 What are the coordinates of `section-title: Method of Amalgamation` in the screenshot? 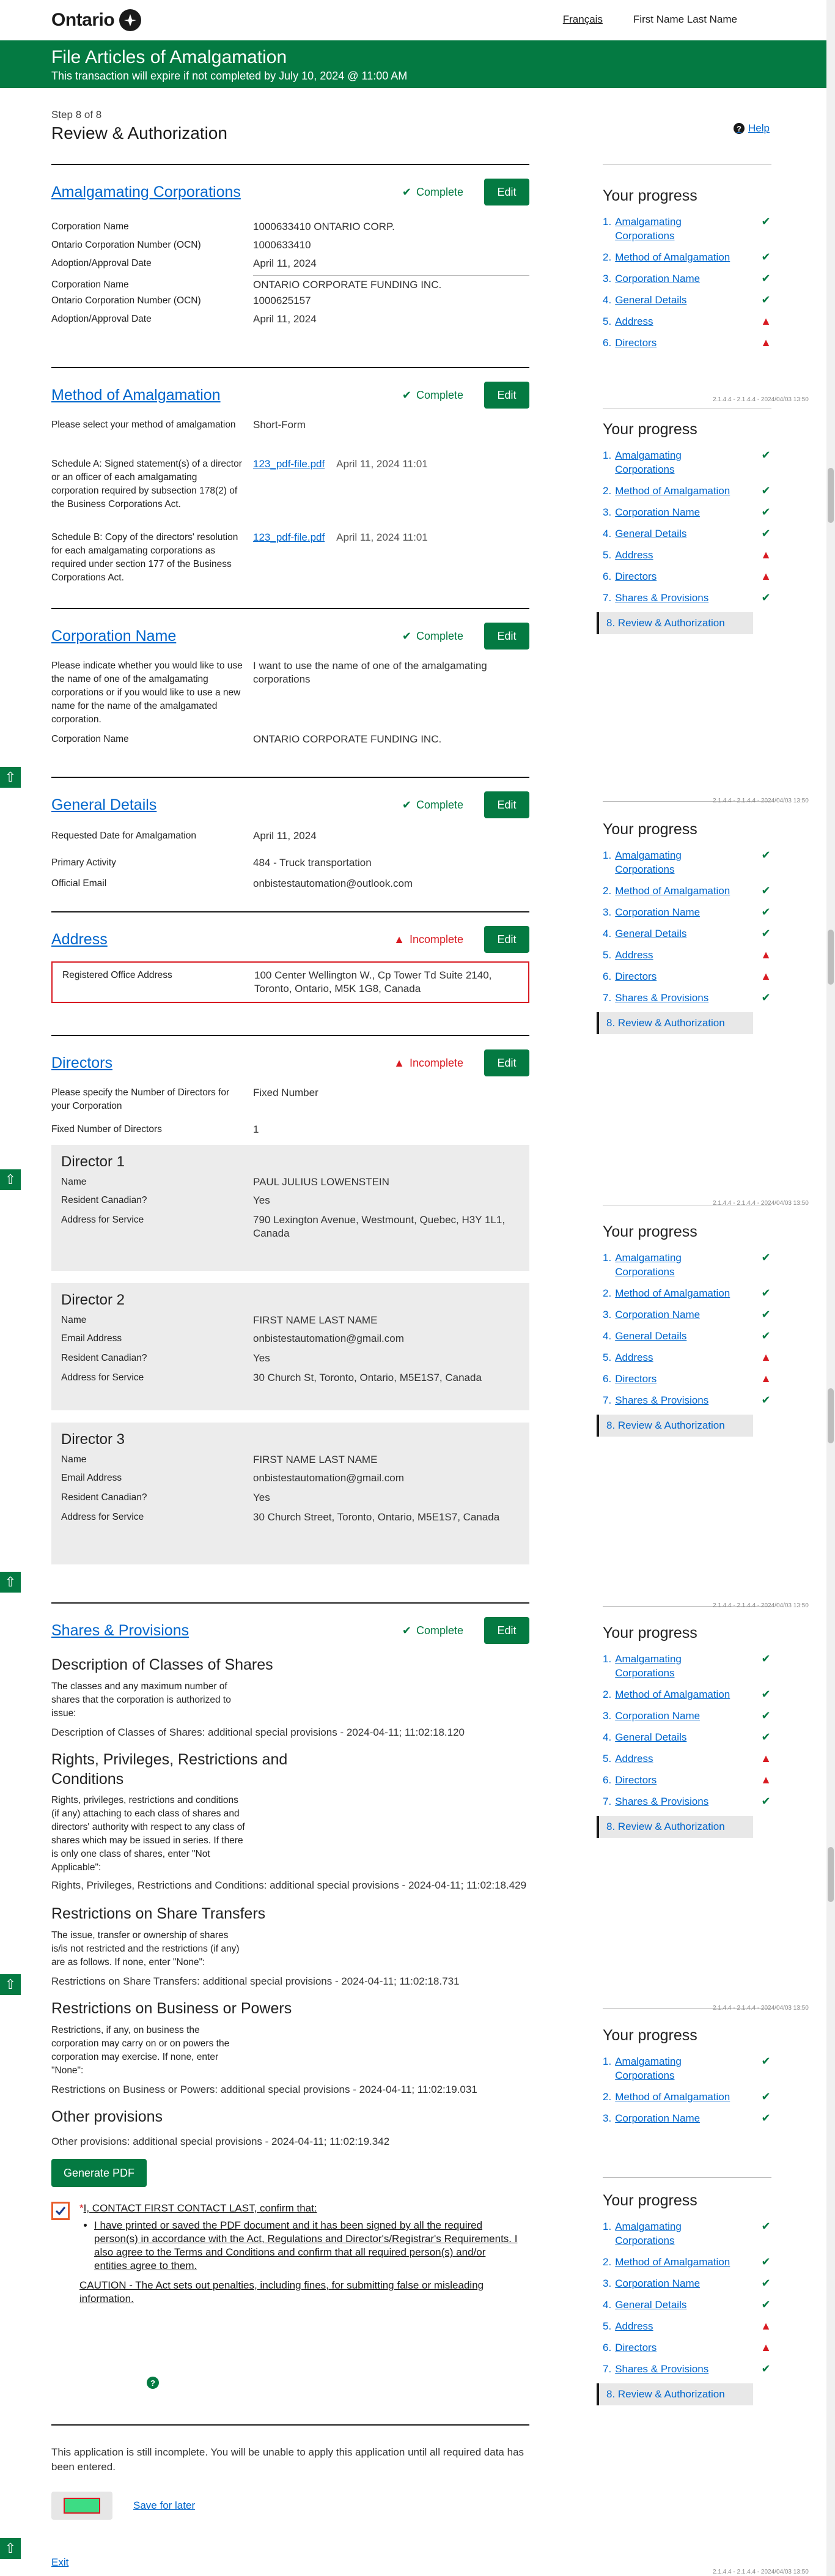 It's located at (136, 395).